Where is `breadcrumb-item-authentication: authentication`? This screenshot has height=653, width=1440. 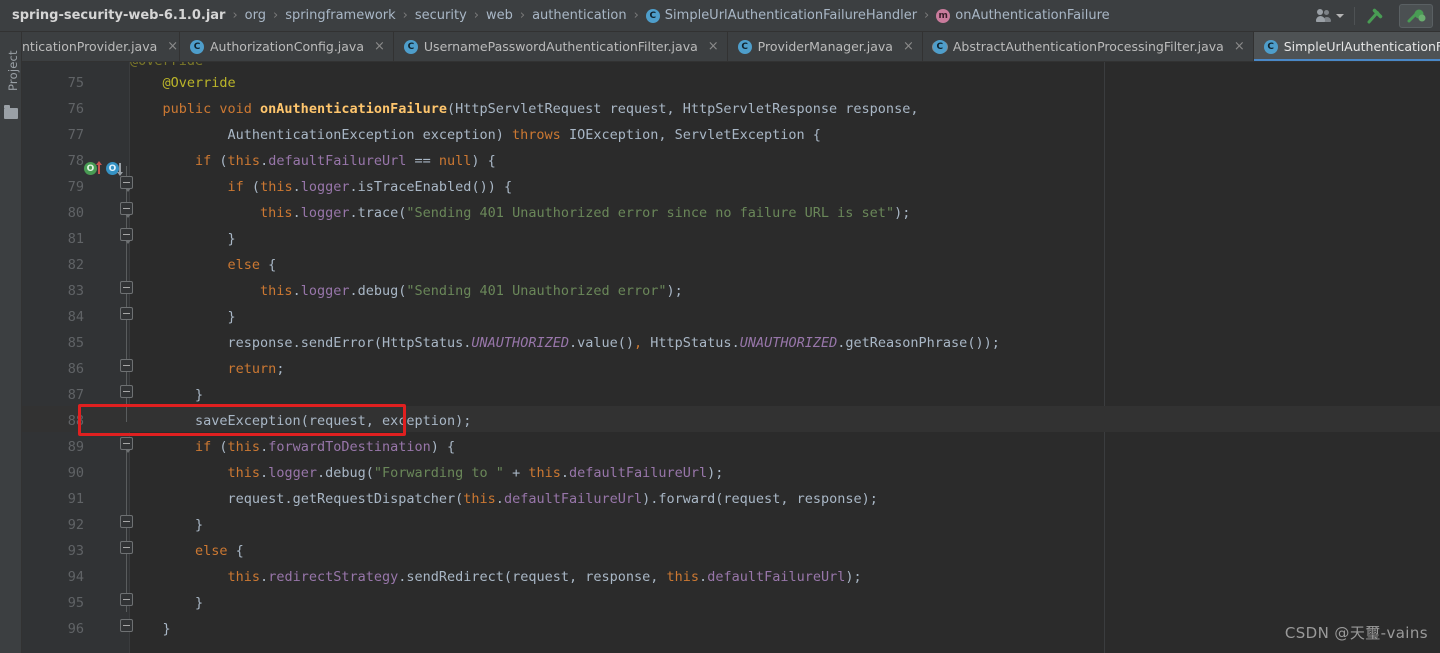 breadcrumb-item-authentication: authentication is located at coordinates (579, 15).